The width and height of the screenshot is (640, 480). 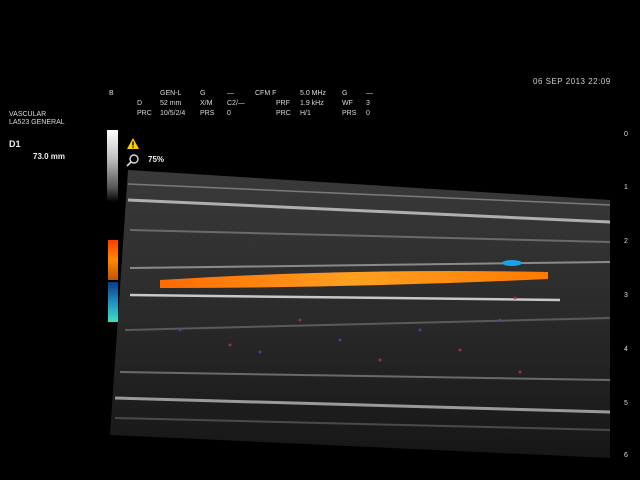 I want to click on measurement-label: D1, so click(x=15, y=144).